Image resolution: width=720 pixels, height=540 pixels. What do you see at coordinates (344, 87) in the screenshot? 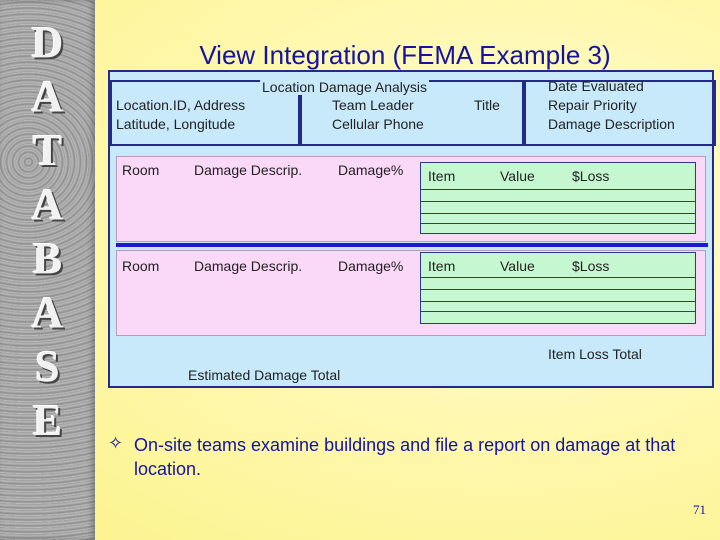
I see `form-heading: Location Damage Analysis` at bounding box center [344, 87].